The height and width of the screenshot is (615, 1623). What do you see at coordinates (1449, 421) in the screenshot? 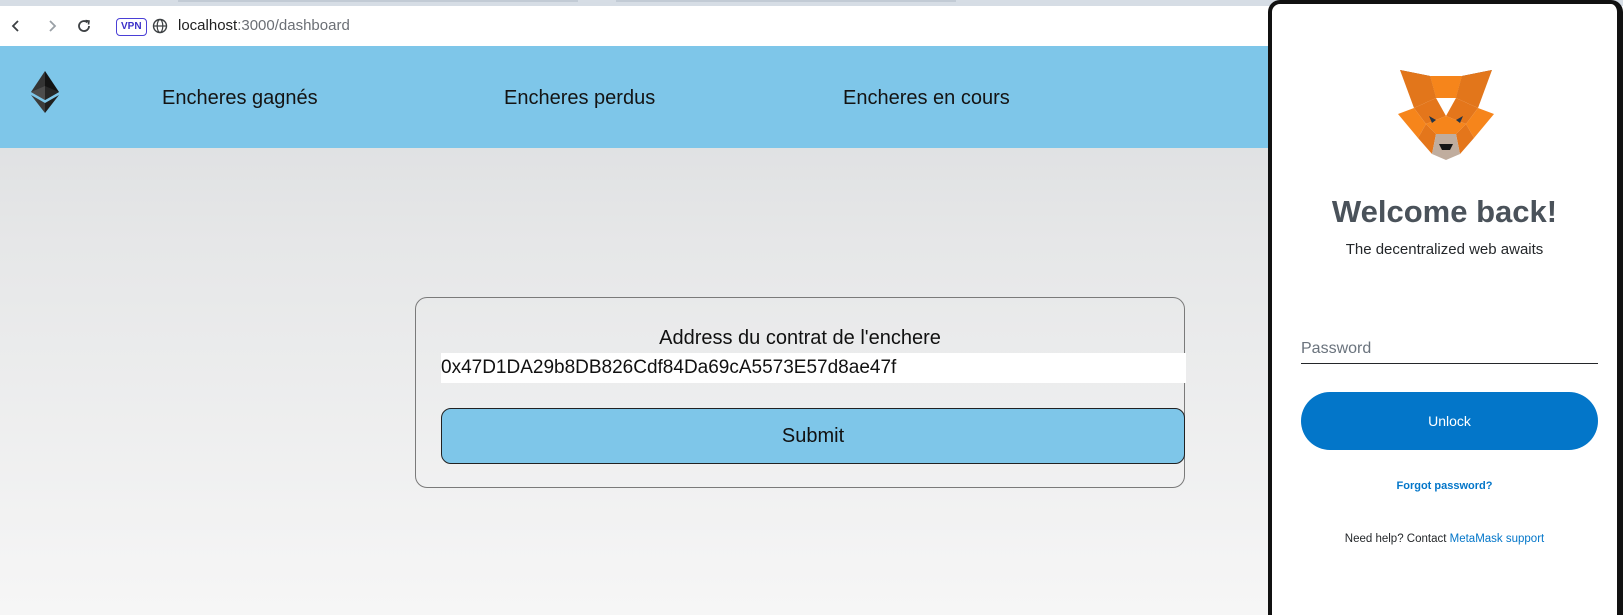
I see `unlock-button: Unlock` at bounding box center [1449, 421].